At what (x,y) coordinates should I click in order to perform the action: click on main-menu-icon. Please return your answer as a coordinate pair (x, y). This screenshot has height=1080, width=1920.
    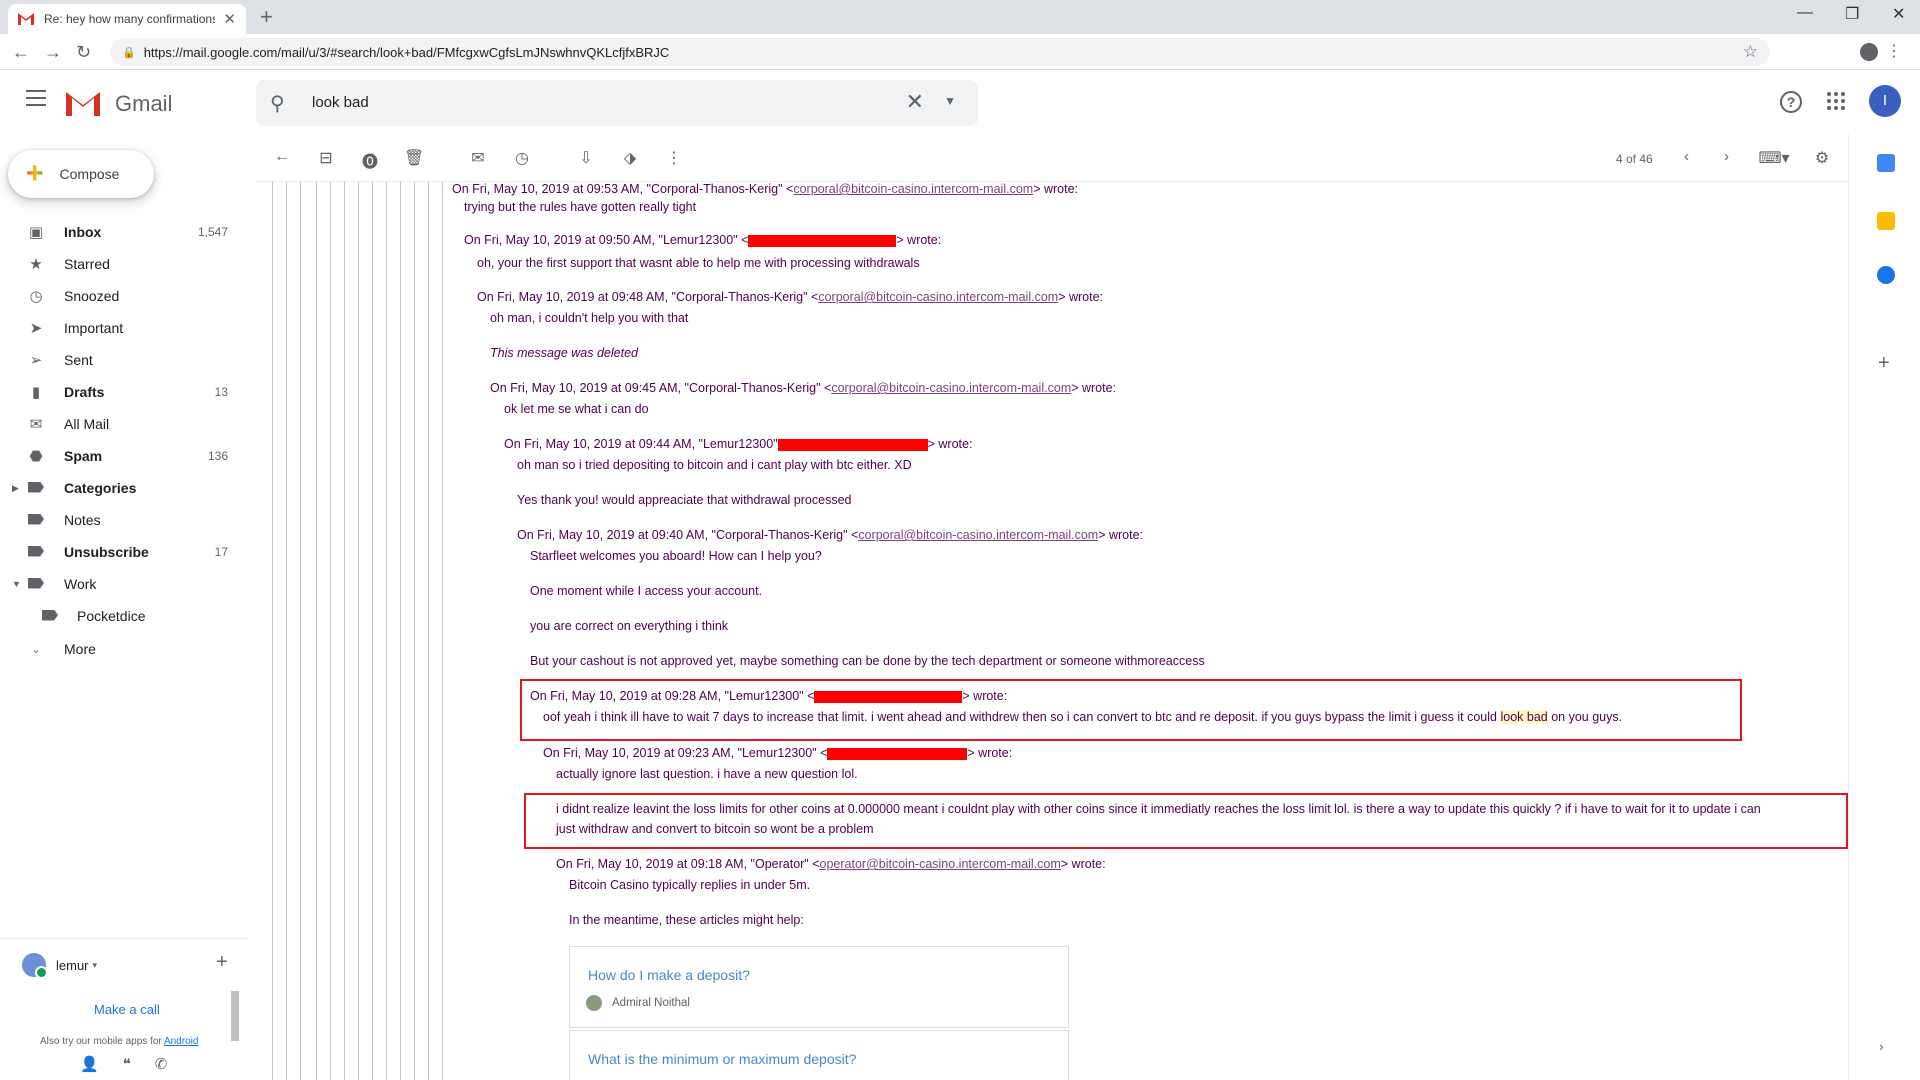
    Looking at the image, I should click on (36, 99).